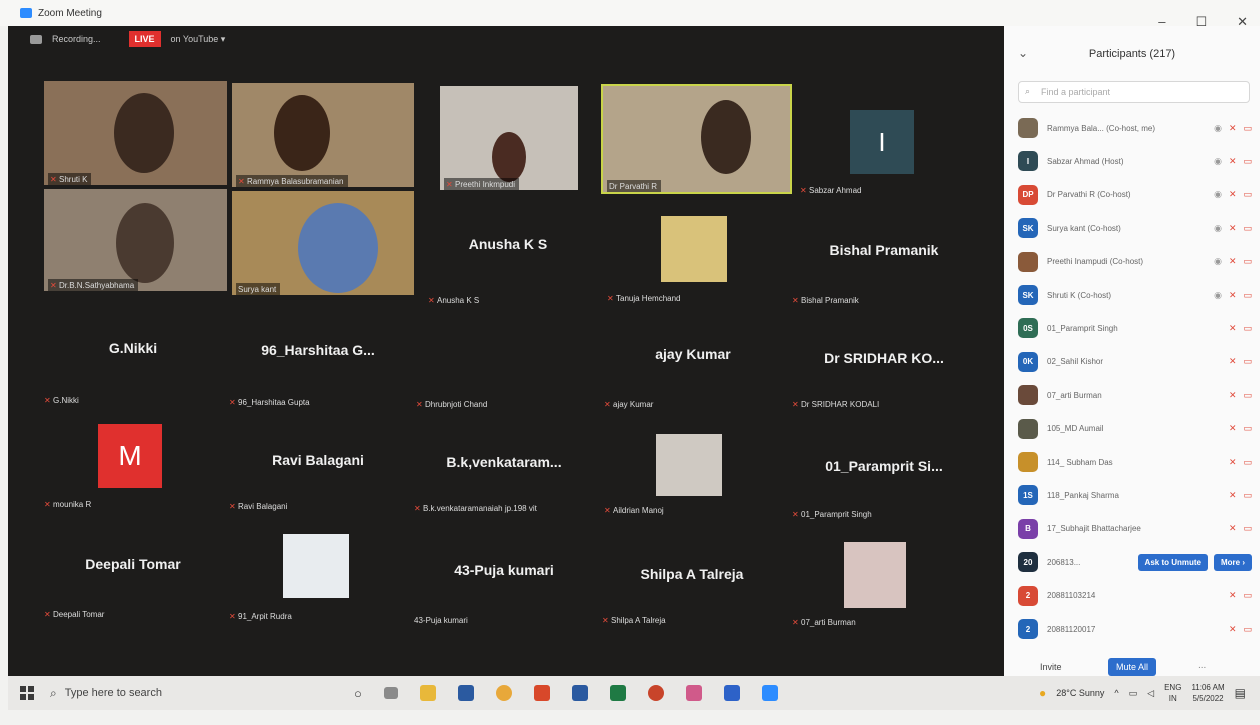 This screenshot has width=1260, height=725. What do you see at coordinates (696, 139) in the screenshot?
I see `video-tile-active-speaker: Dr Parvathi R` at bounding box center [696, 139].